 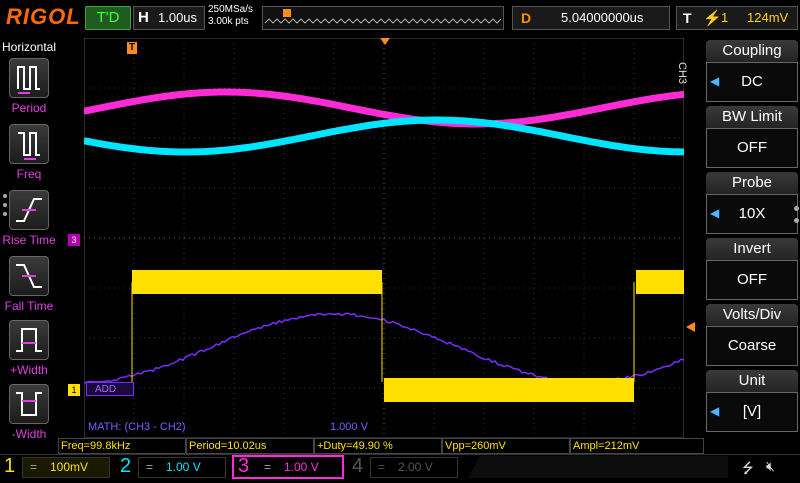 I want to click on channel-1-status: 1 = 100mV, so click(x=56, y=467).